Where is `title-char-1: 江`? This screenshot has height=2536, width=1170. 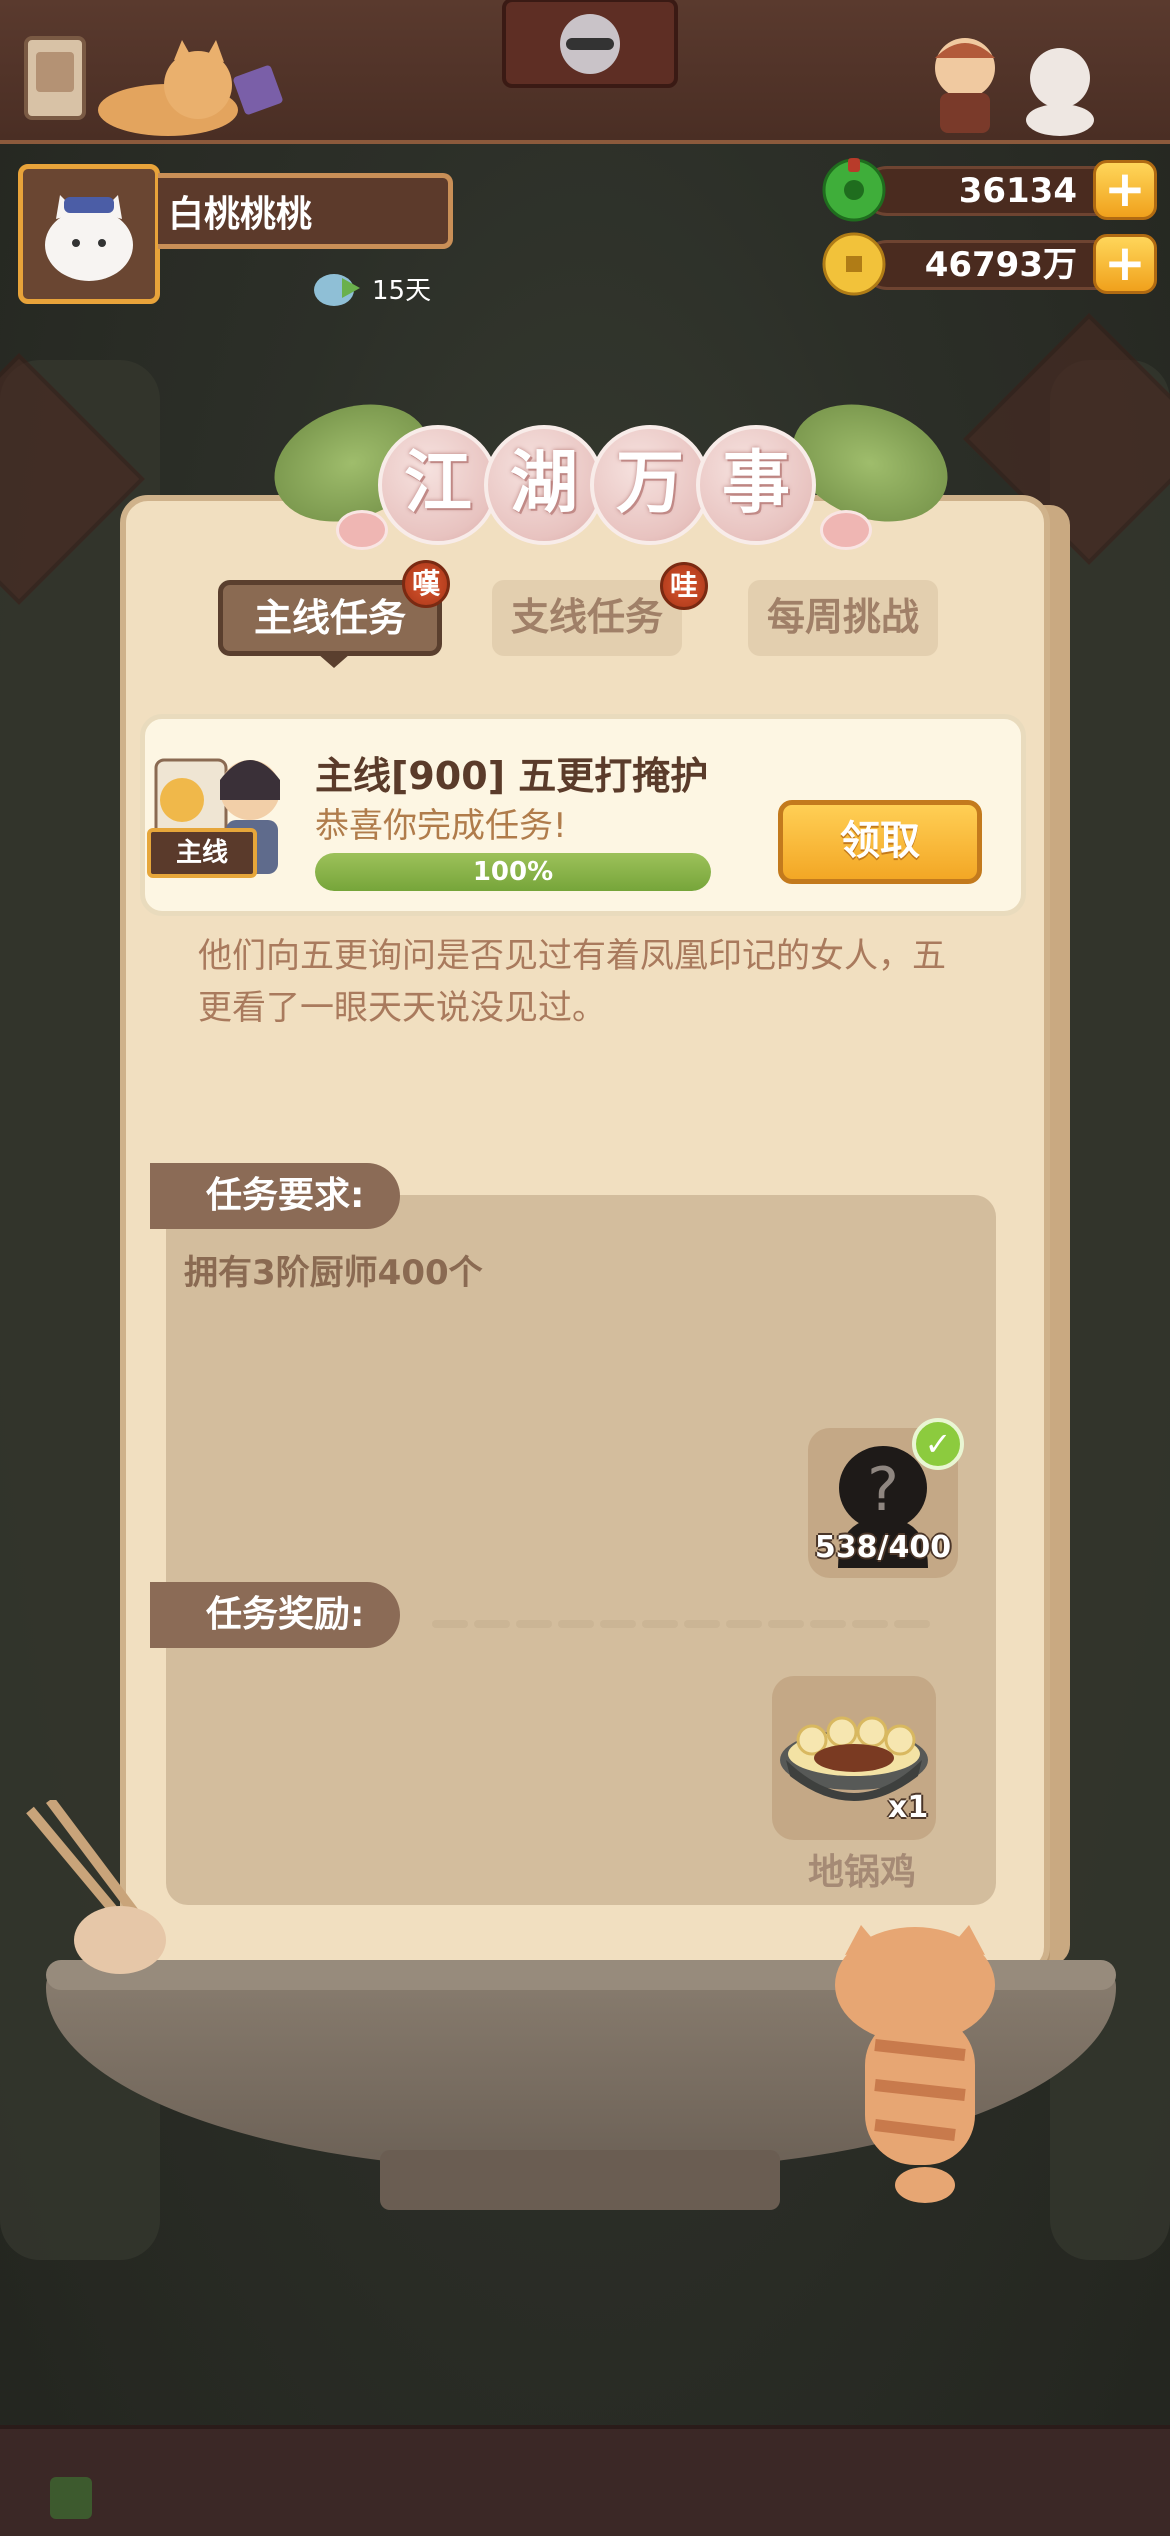
title-char-1: 江 is located at coordinates (438, 485).